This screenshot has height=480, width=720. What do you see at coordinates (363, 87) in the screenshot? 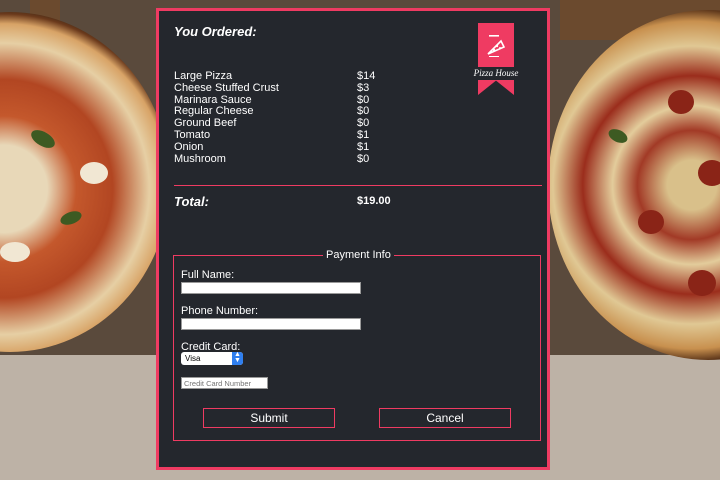
I see `item-price: $3` at bounding box center [363, 87].